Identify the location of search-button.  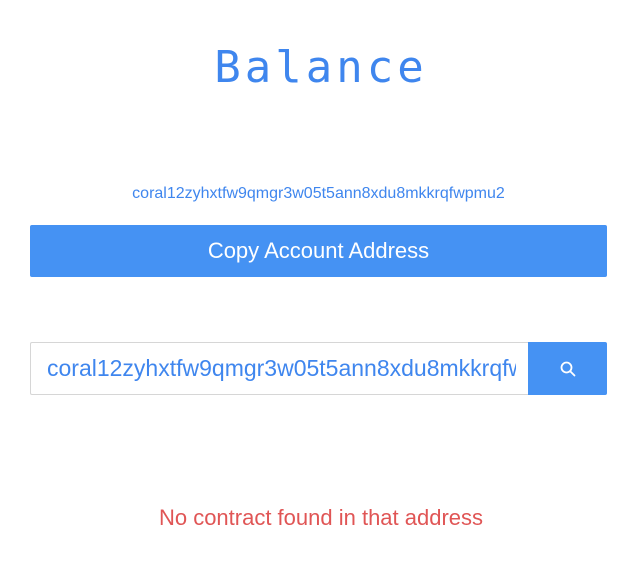
(567, 368).